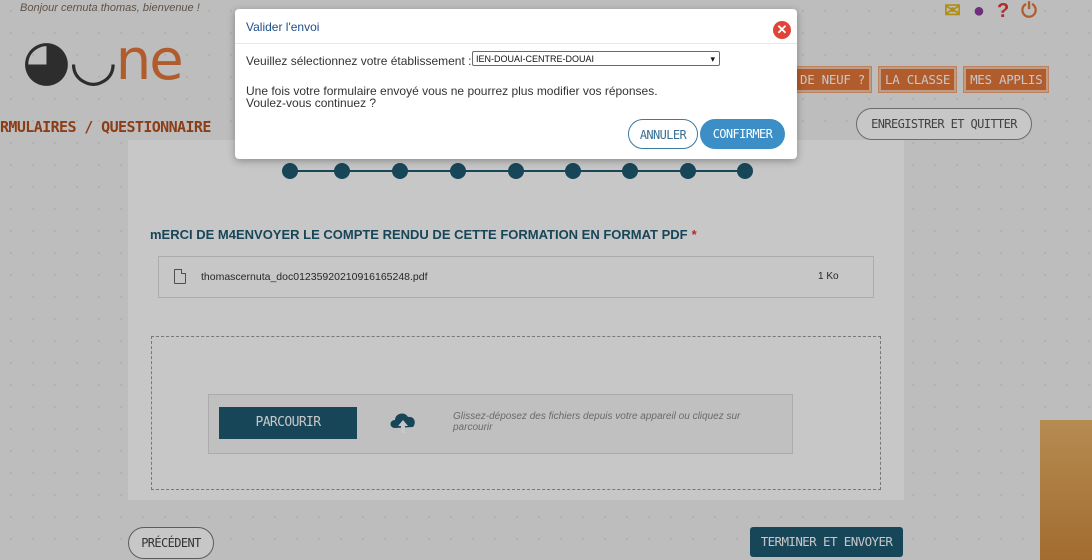  Describe the element at coordinates (742, 134) in the screenshot. I see `confirm-button: CONFIRMER` at that location.